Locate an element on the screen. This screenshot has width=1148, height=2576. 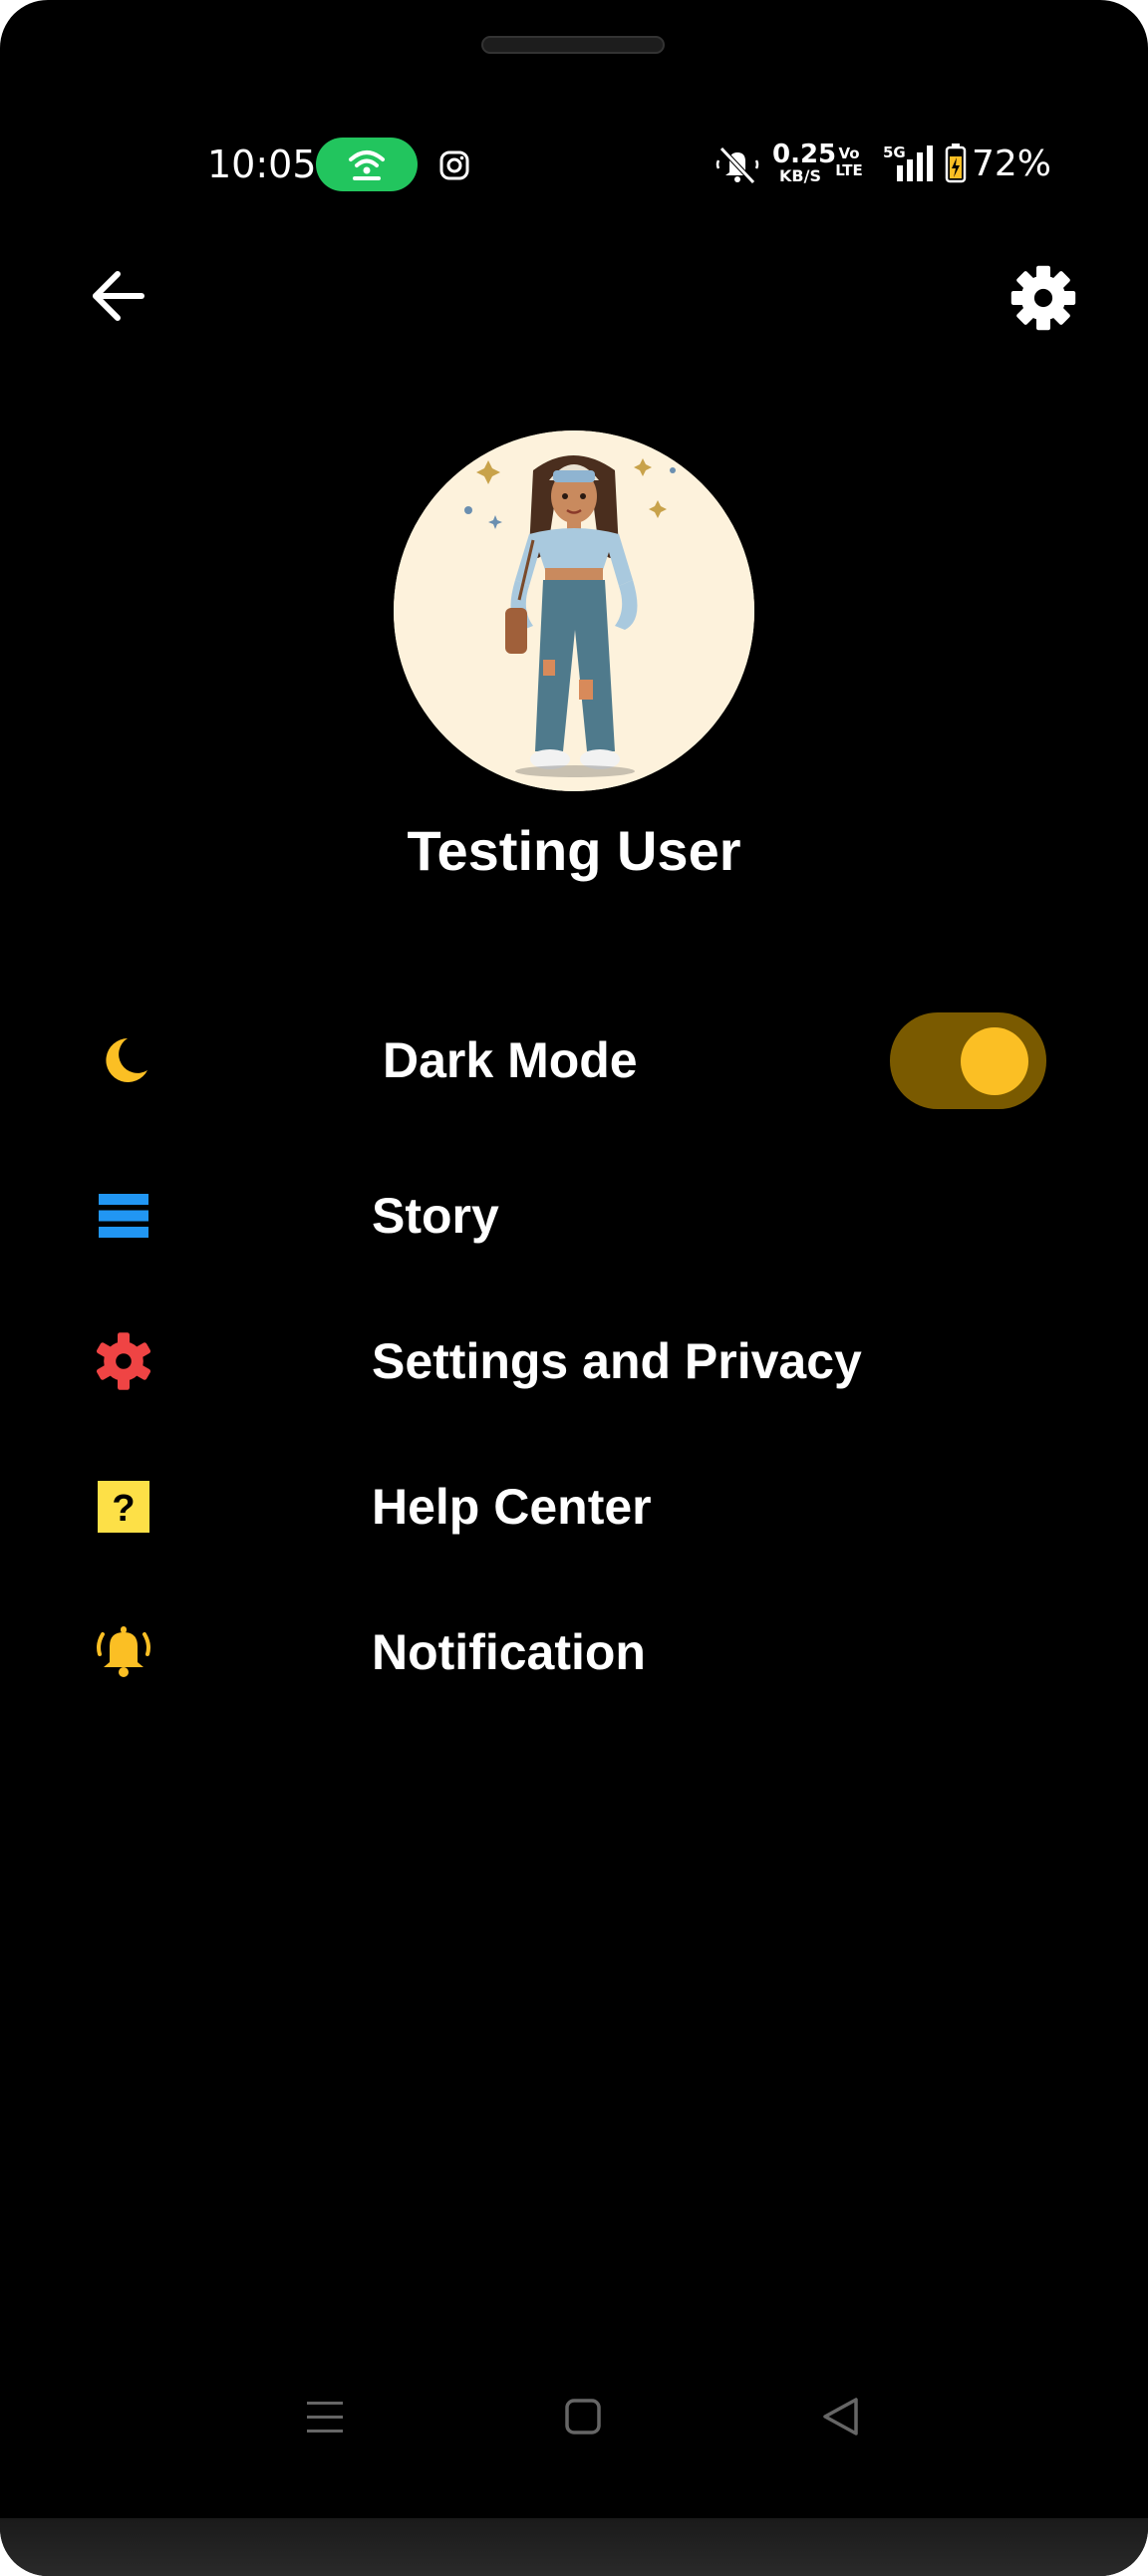
menu-item-label: Help Center is located at coordinates (512, 1507).